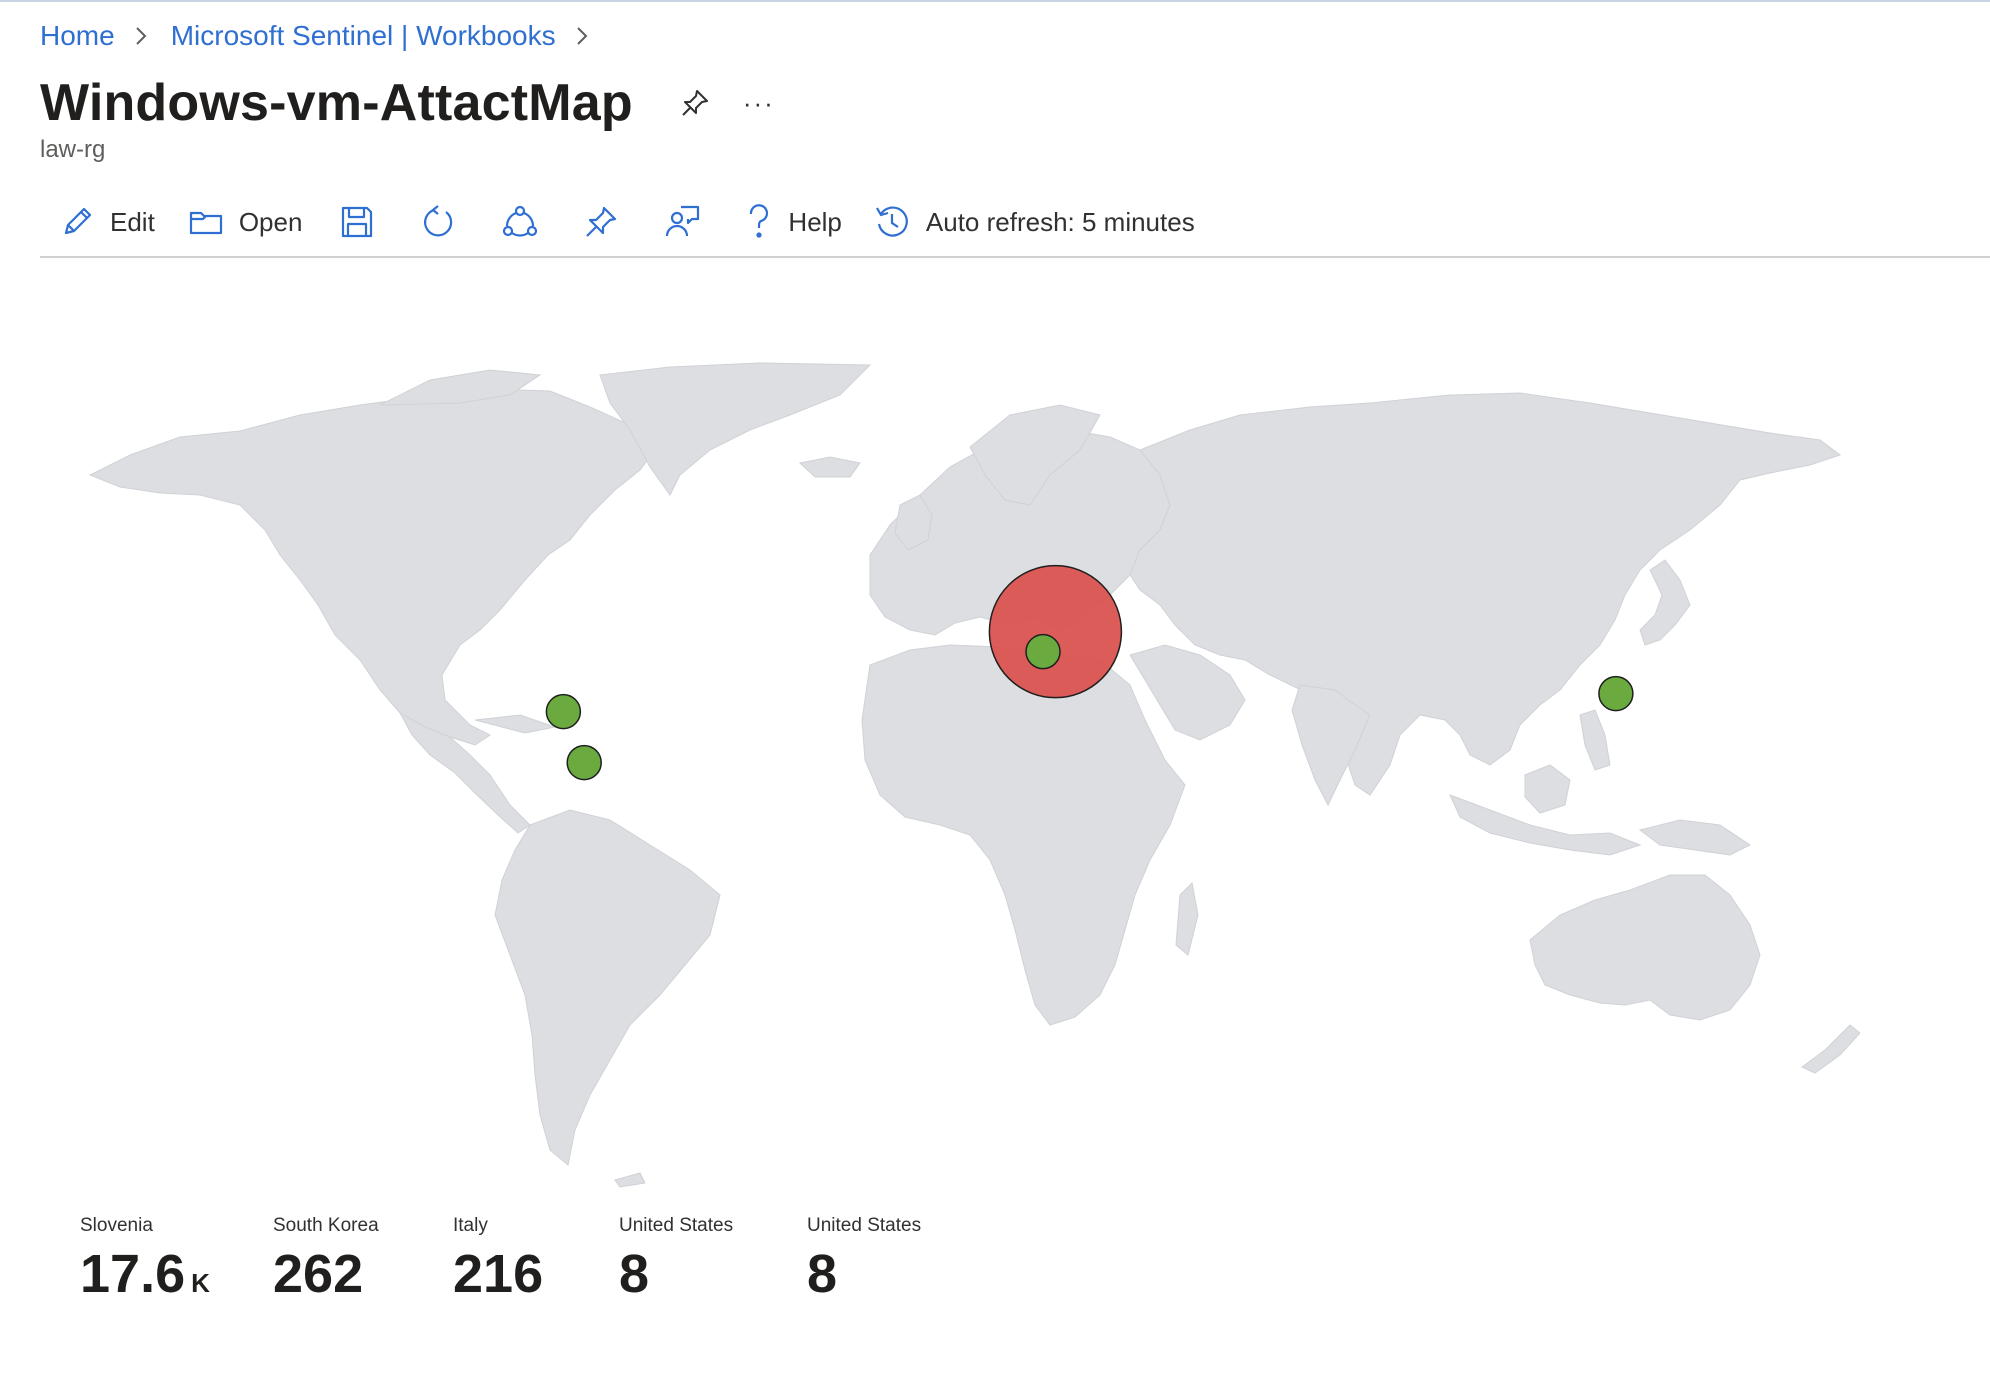  I want to click on more-options-icon: ···, so click(759, 103).